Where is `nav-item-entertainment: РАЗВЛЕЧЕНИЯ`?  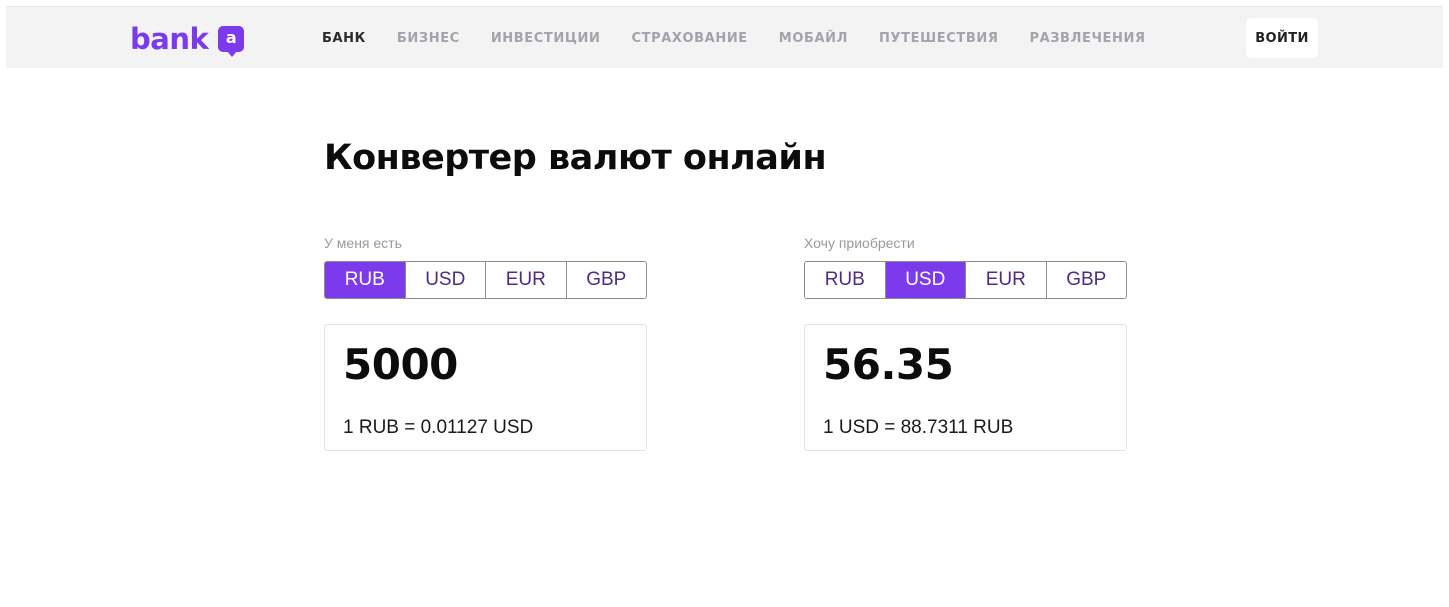
nav-item-entertainment: РАЗВЛЕЧЕНИЯ is located at coordinates (1087, 38).